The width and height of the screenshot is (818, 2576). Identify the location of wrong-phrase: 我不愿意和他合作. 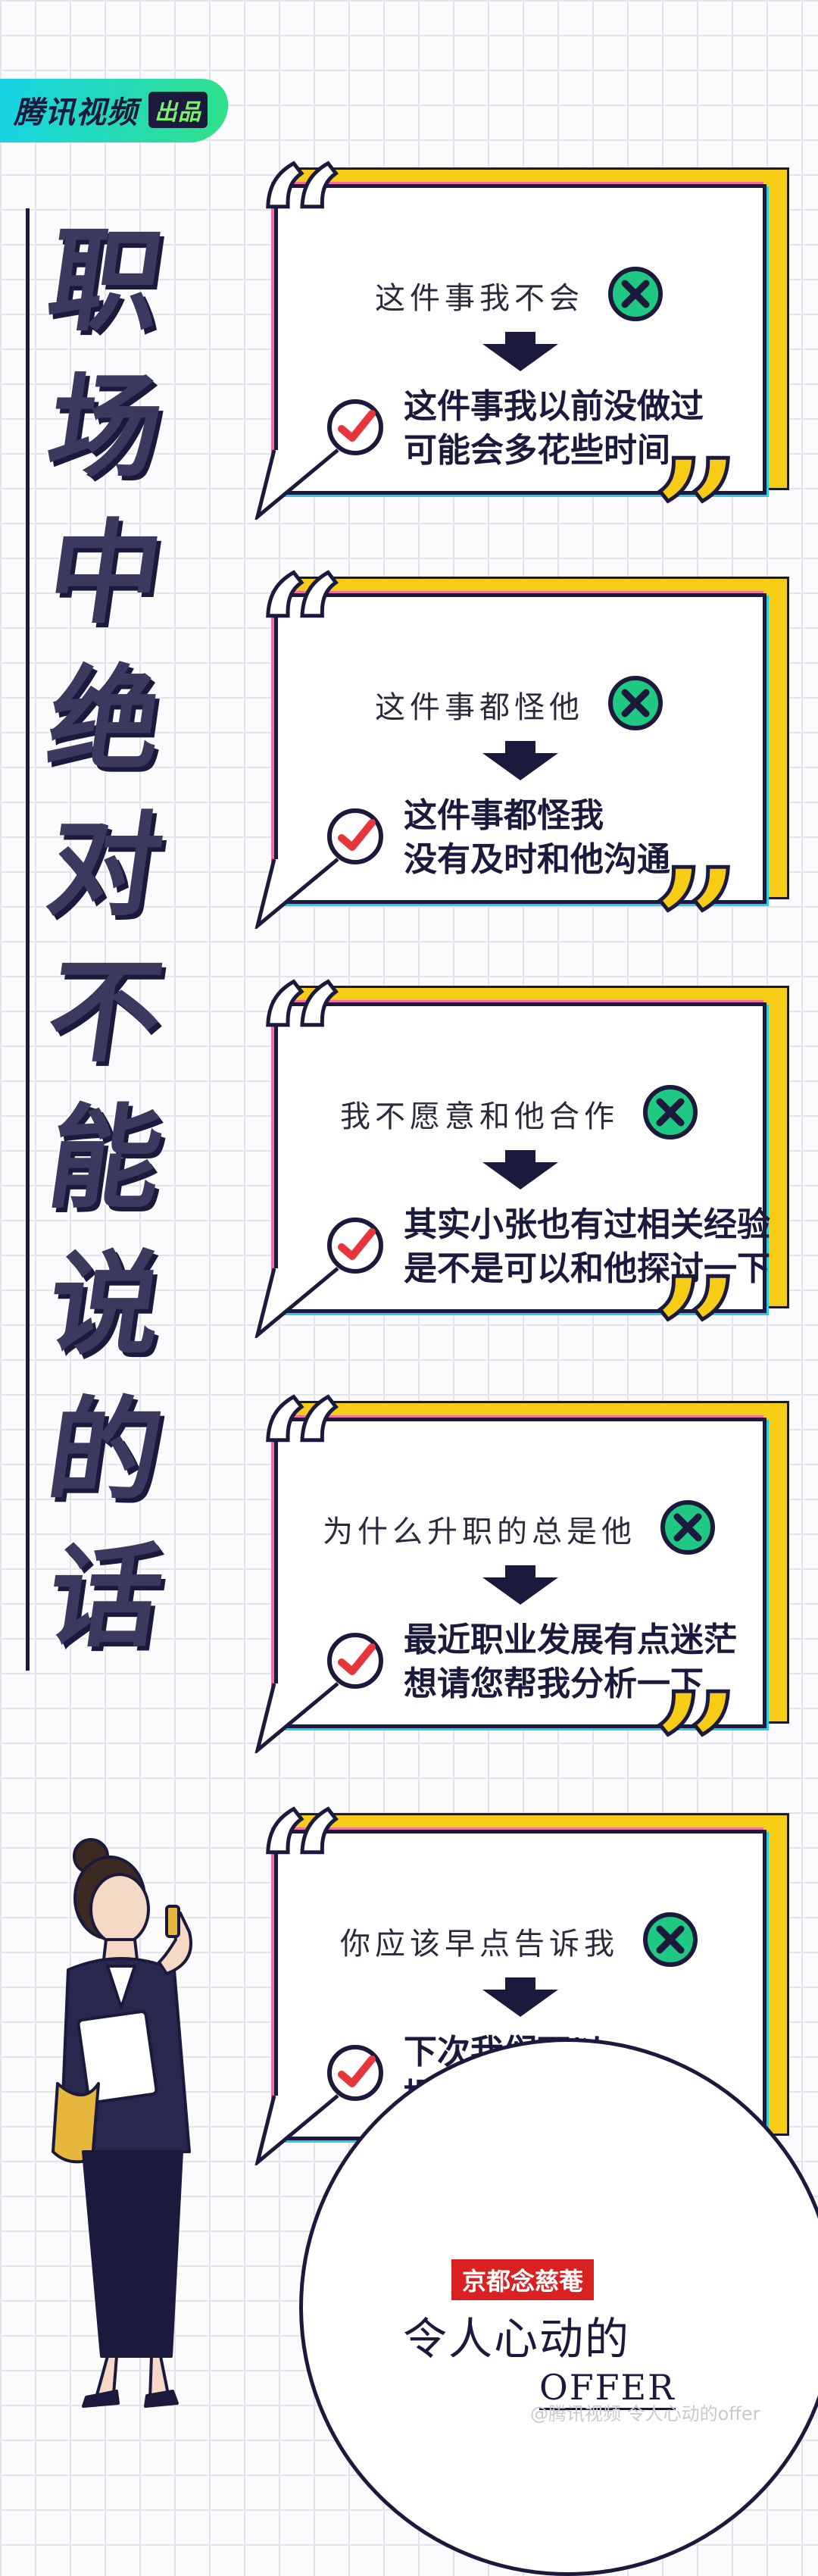
(479, 1116).